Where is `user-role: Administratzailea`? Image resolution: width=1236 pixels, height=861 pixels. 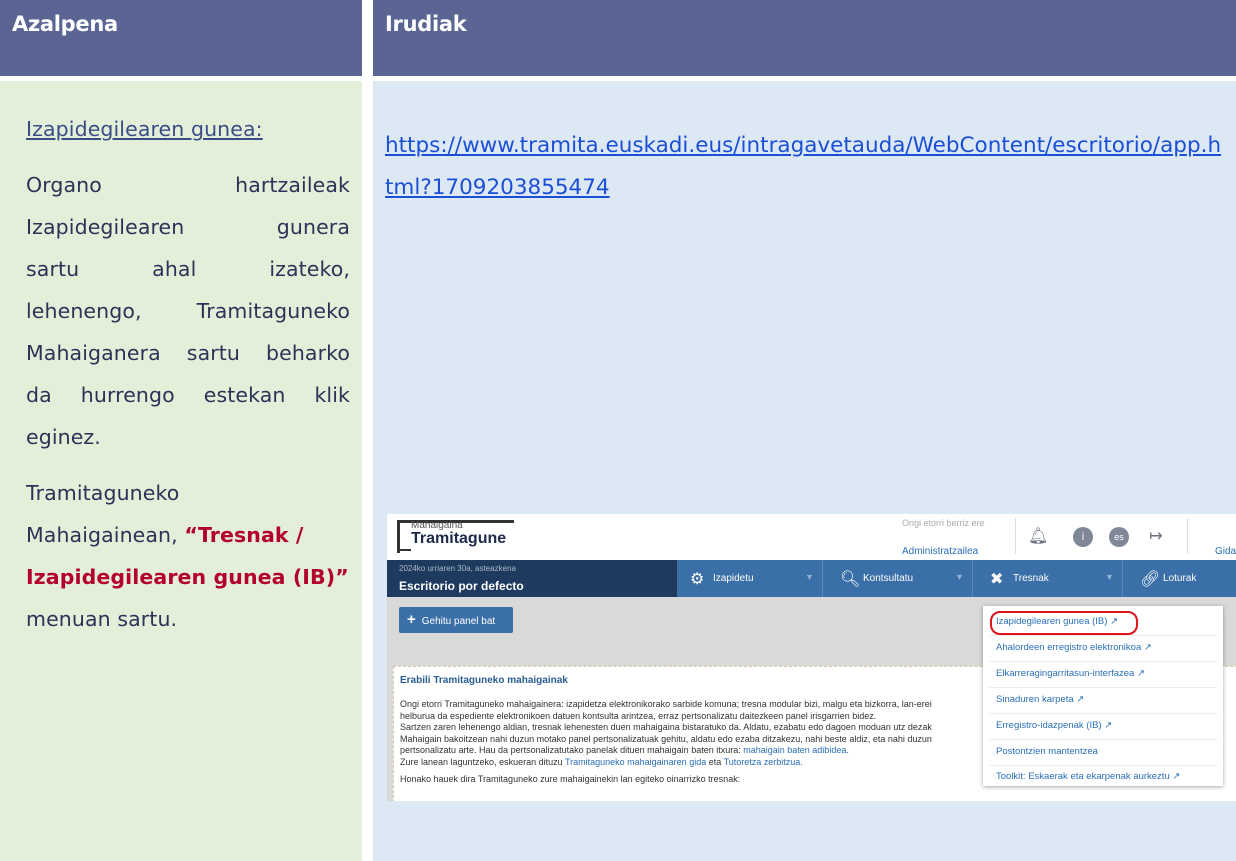 user-role: Administratzailea is located at coordinates (940, 551).